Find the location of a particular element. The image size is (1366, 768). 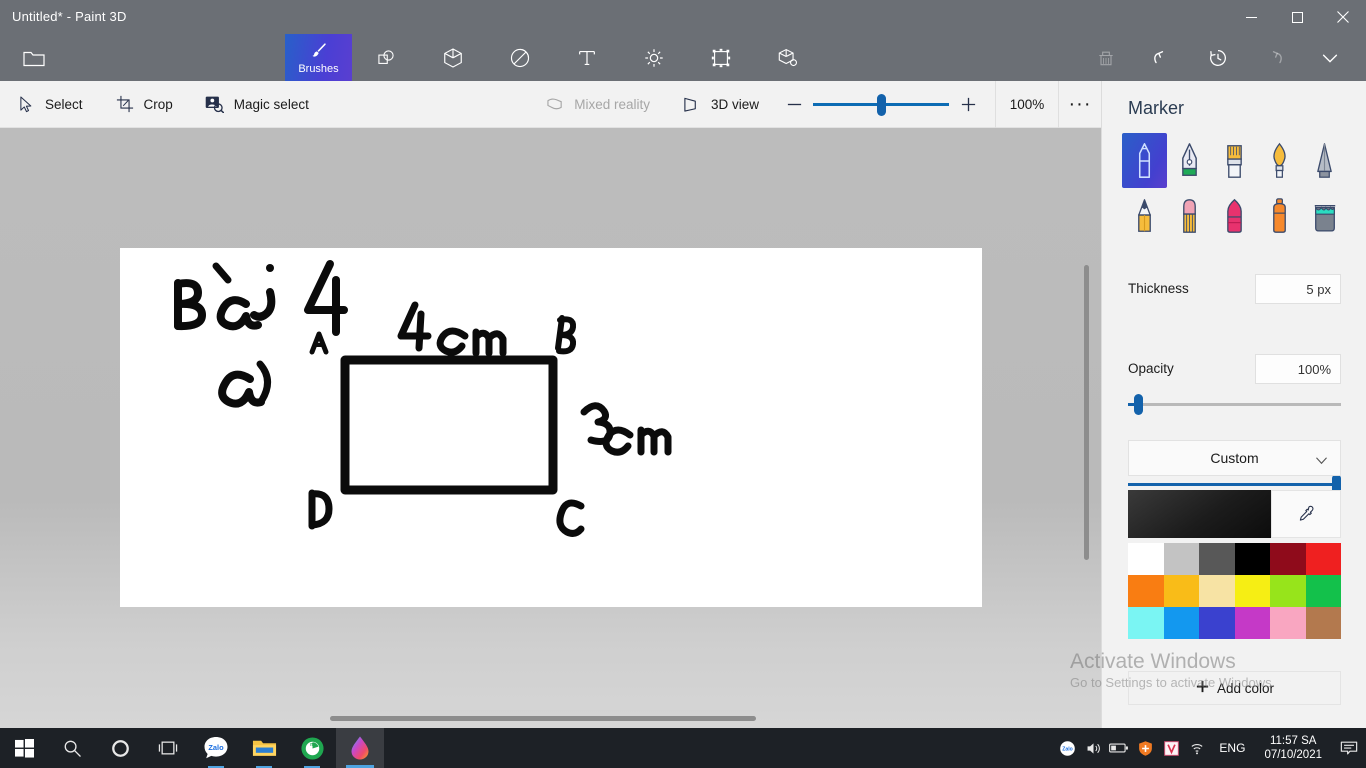

magic-select-button: Magic select is located at coordinates (257, 104).